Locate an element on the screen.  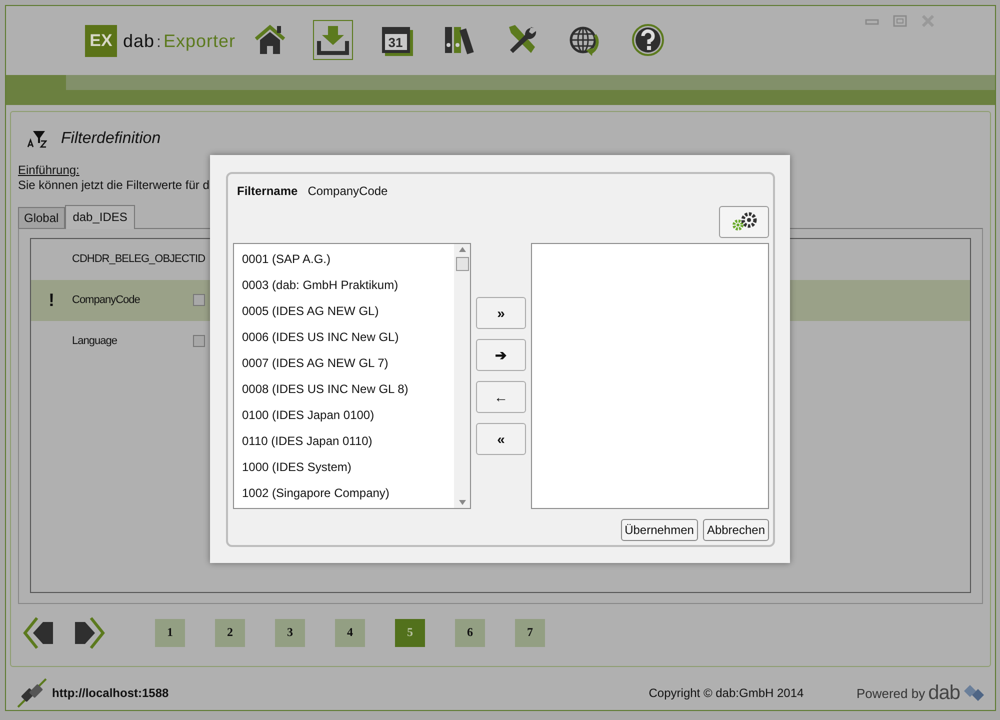
required-mark: ! is located at coordinates (52, 300).